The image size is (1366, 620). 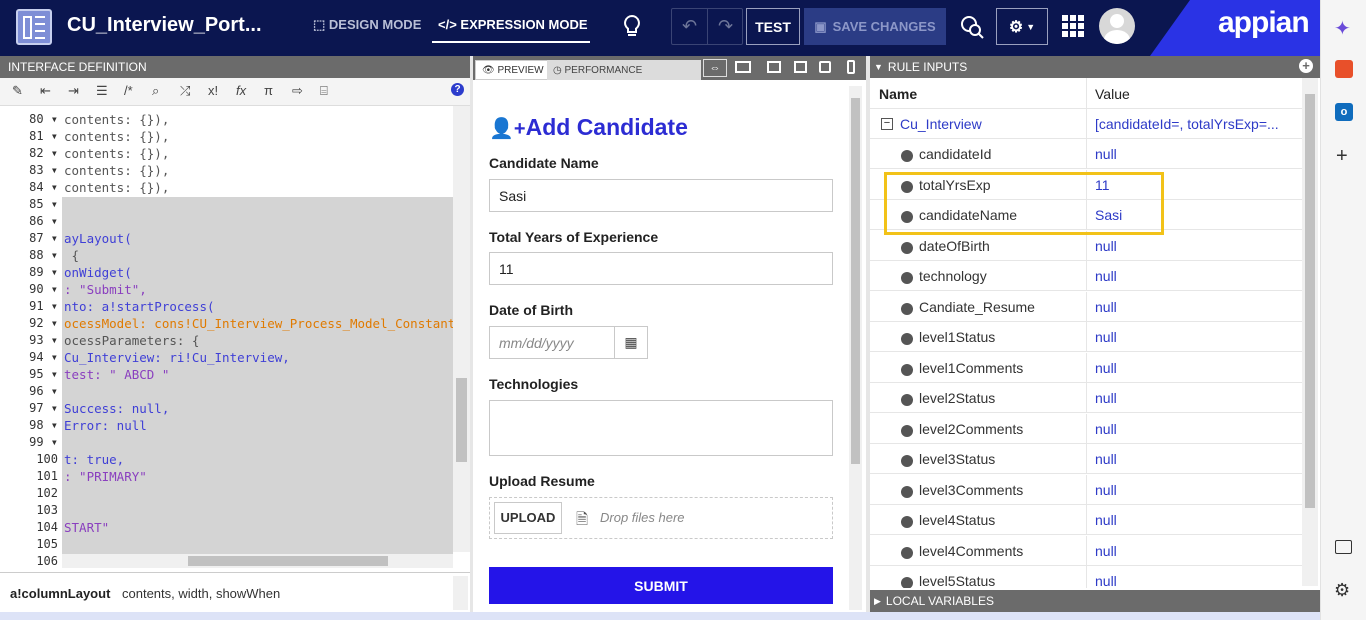 I want to click on expression-error-icon: x!, so click(x=213, y=90).